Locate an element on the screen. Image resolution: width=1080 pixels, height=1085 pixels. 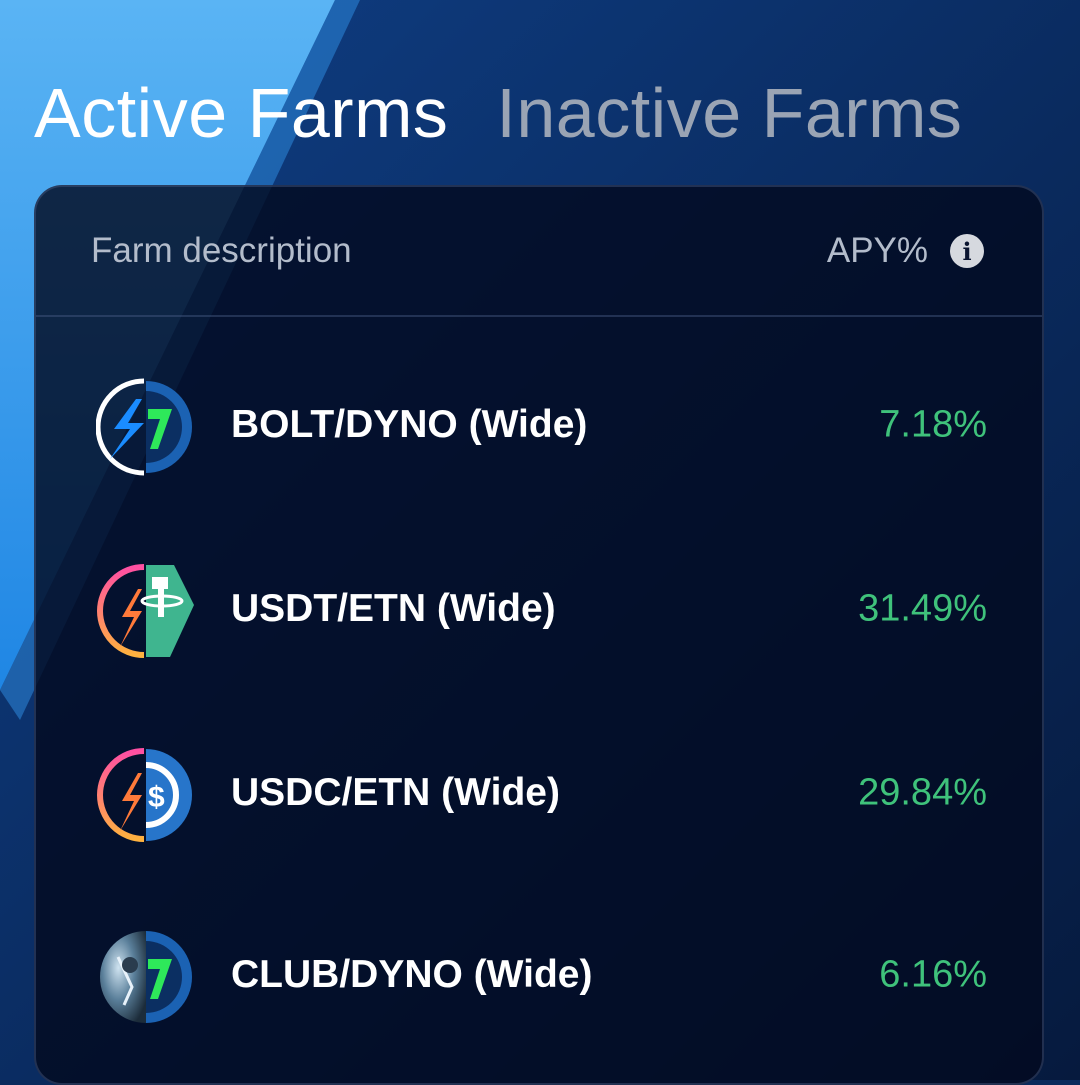
farm-name: BOLT/DYNO (Wide) is located at coordinates (409, 424).